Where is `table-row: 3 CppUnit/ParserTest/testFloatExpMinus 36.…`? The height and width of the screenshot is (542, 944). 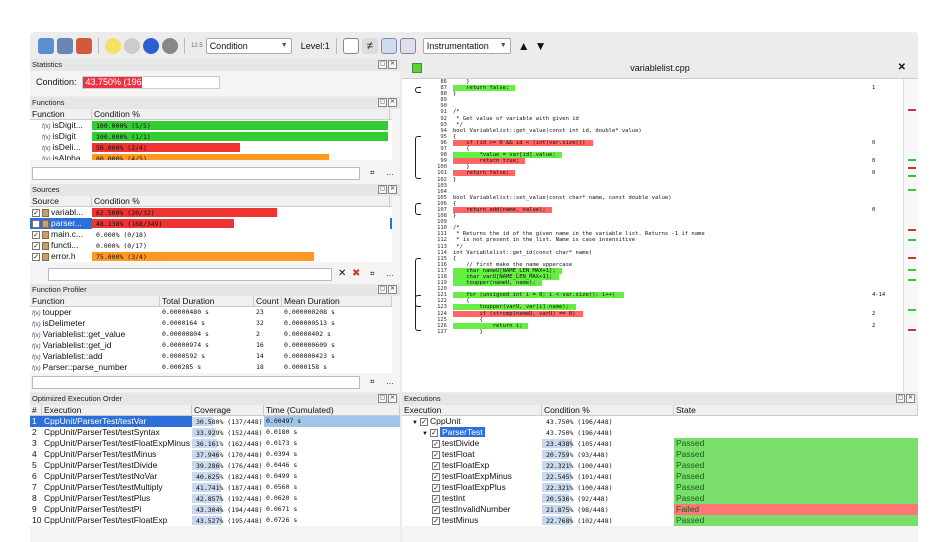
table-row: 3 CppUnit/ParserTest/testFloatExpMinus 36.… is located at coordinates (215, 443).